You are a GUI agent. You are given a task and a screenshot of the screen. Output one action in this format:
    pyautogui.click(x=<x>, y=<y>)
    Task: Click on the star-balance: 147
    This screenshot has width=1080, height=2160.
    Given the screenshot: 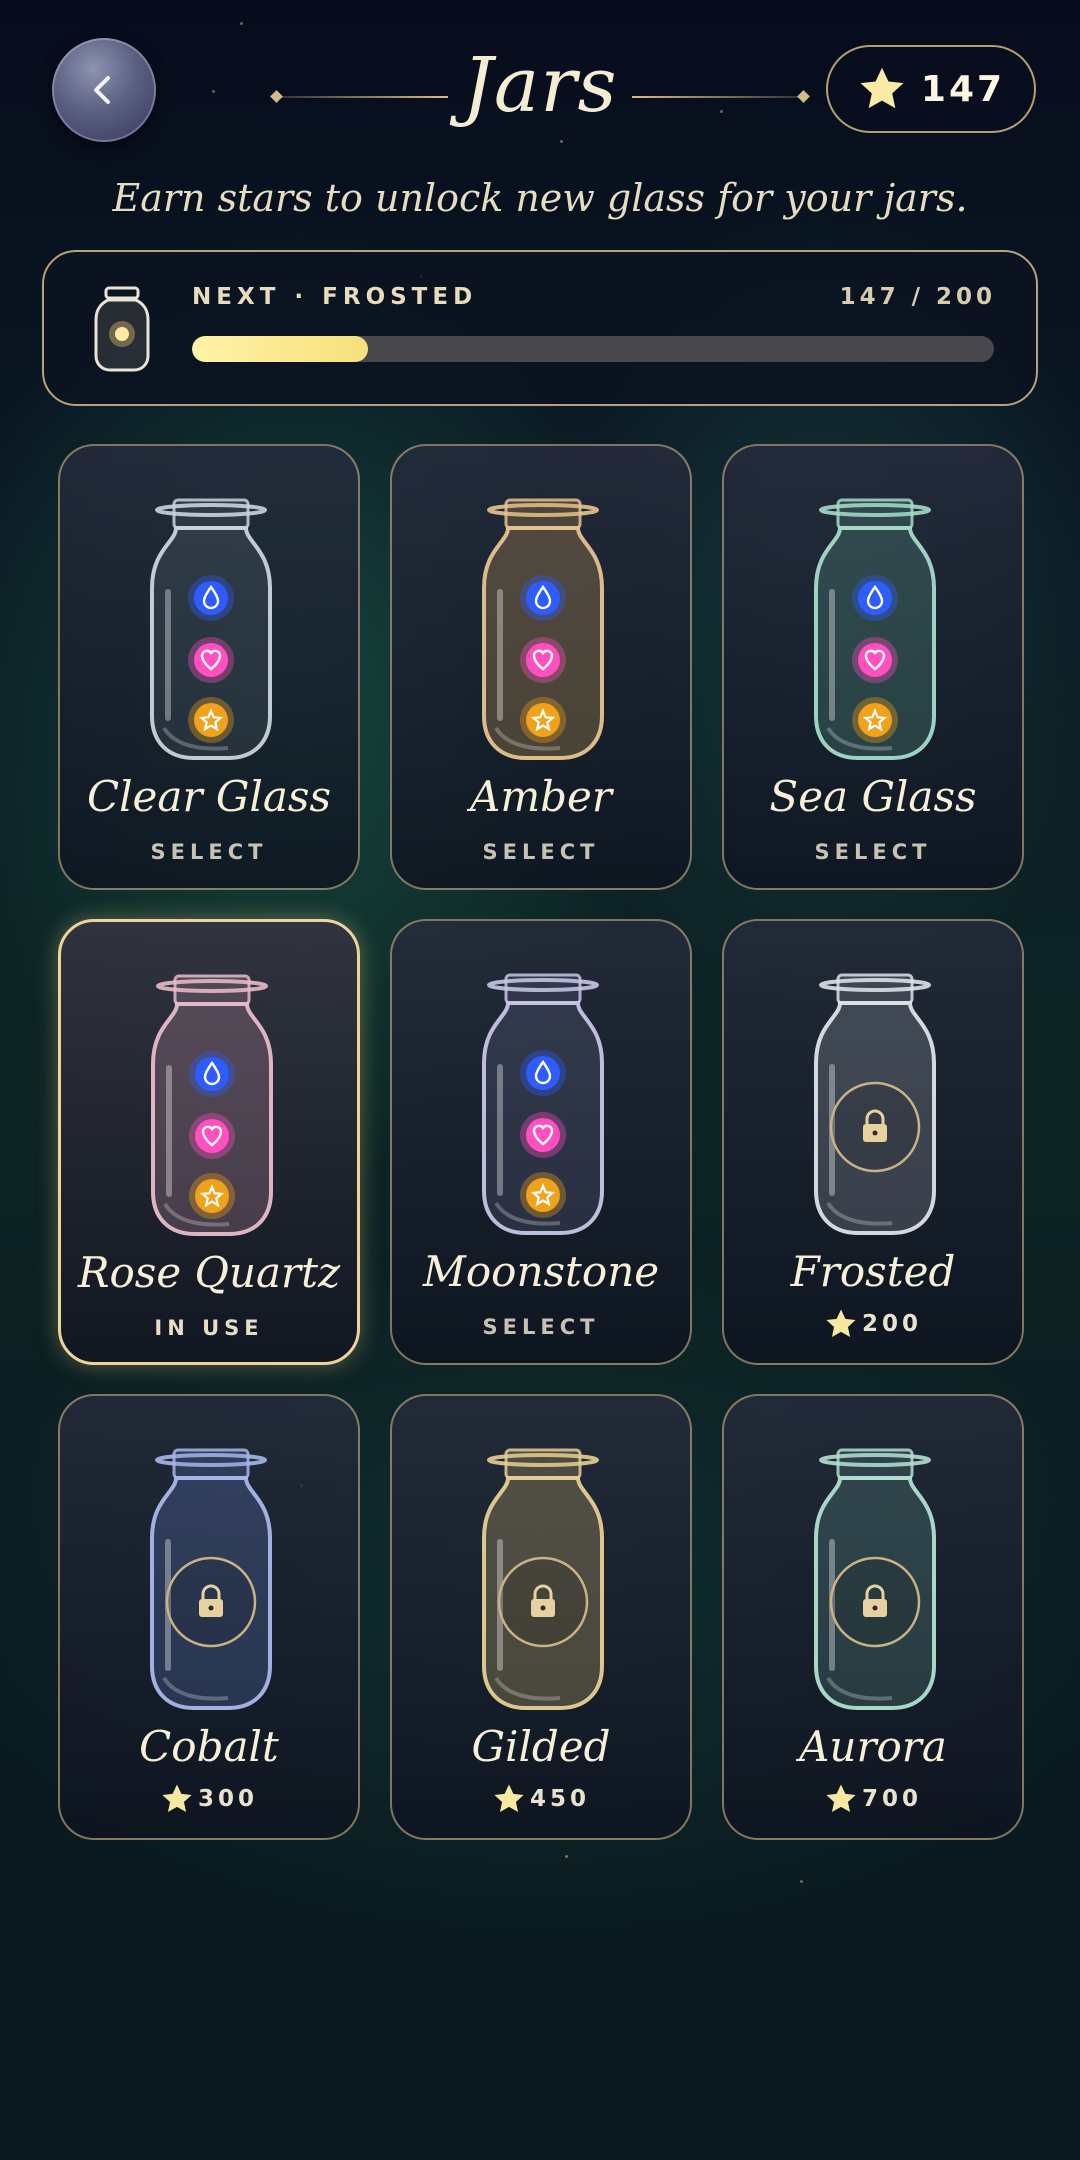 What is the action you would take?
    pyautogui.click(x=931, y=89)
    